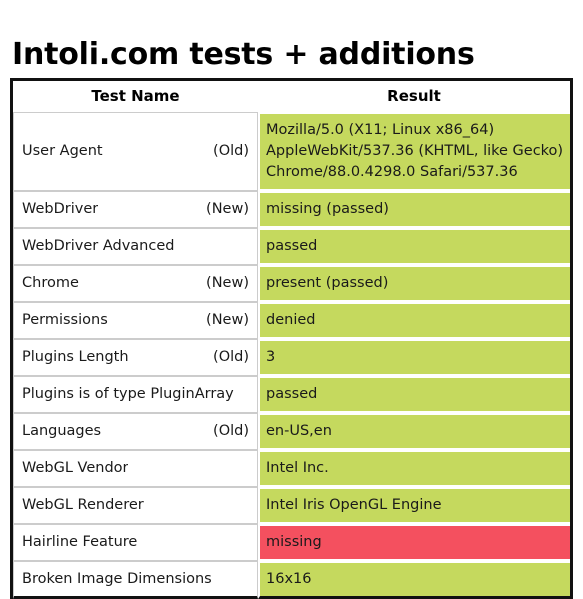 The width and height of the screenshot is (583, 599). I want to click on test-name-label: WebGL Renderer, so click(83, 505).